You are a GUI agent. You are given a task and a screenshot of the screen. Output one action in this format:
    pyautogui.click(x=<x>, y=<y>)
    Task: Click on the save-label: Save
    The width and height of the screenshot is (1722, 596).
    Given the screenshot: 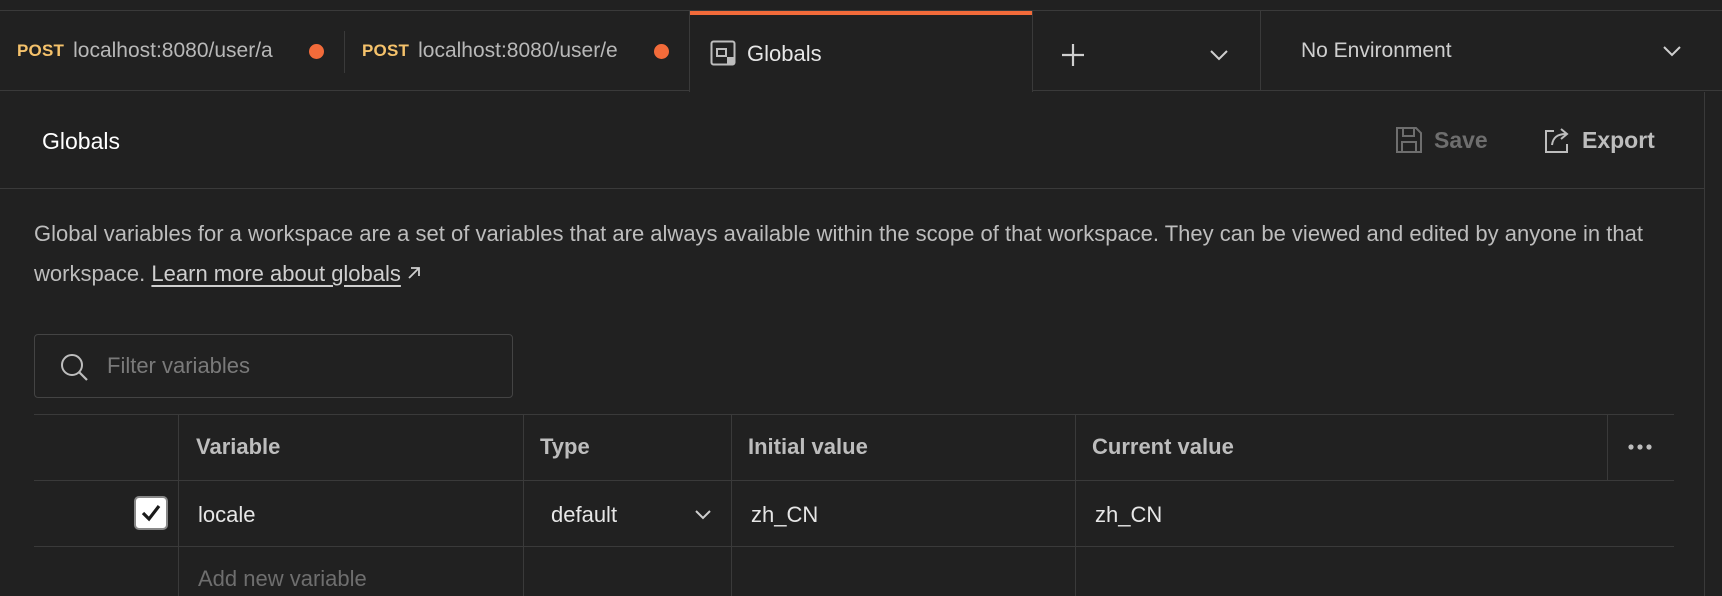 What is the action you would take?
    pyautogui.click(x=1461, y=139)
    